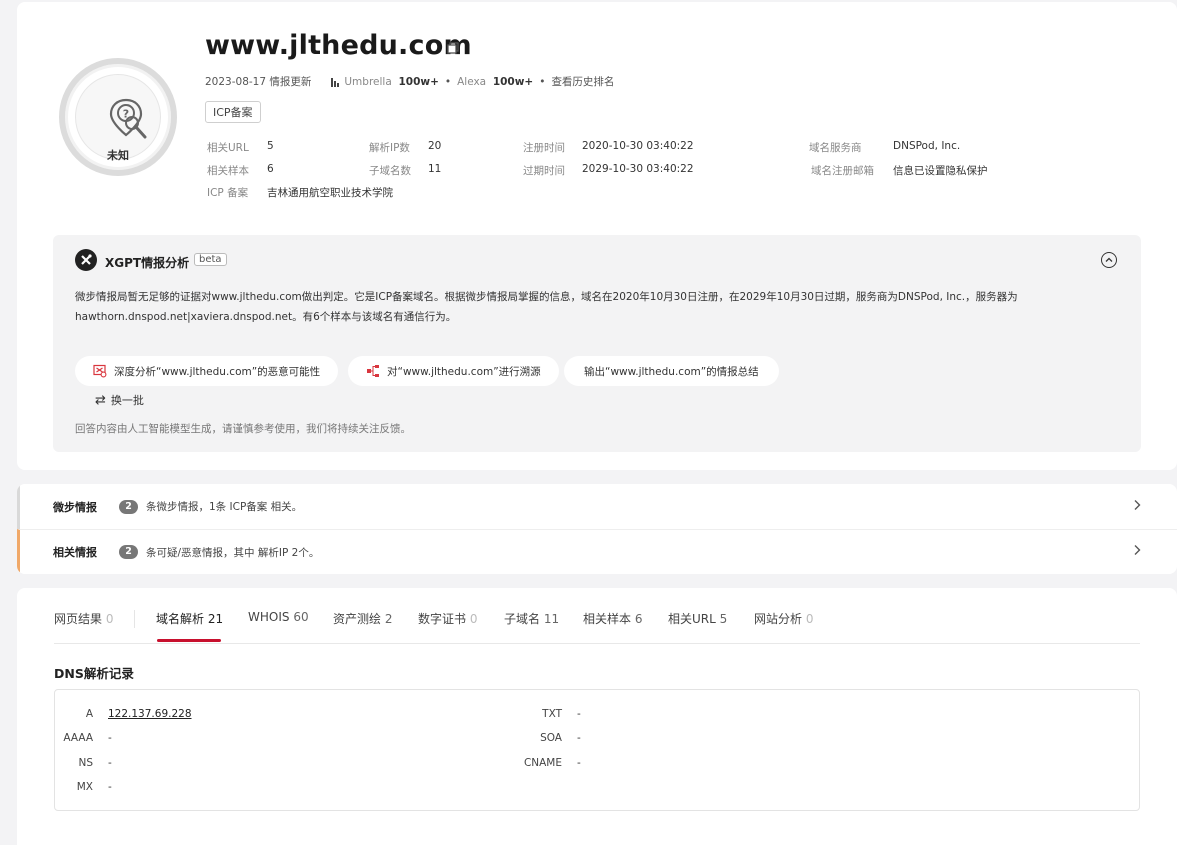  I want to click on tab-count: 6, so click(638, 619).